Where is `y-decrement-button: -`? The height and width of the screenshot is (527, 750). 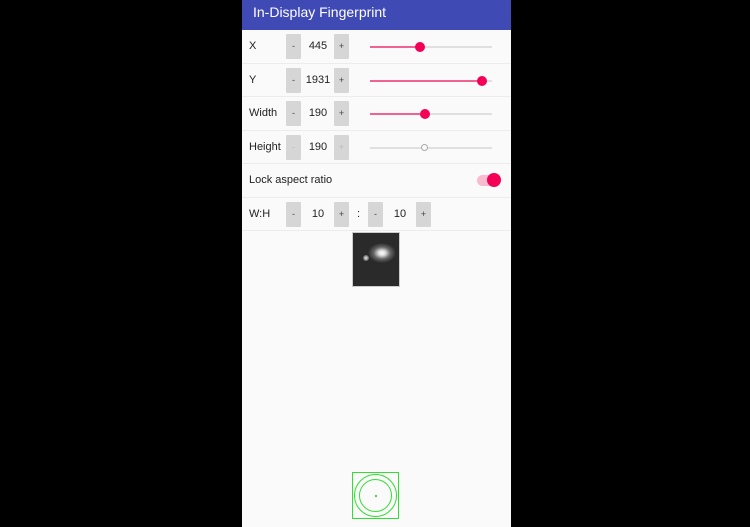
y-decrement-button: - is located at coordinates (293, 80).